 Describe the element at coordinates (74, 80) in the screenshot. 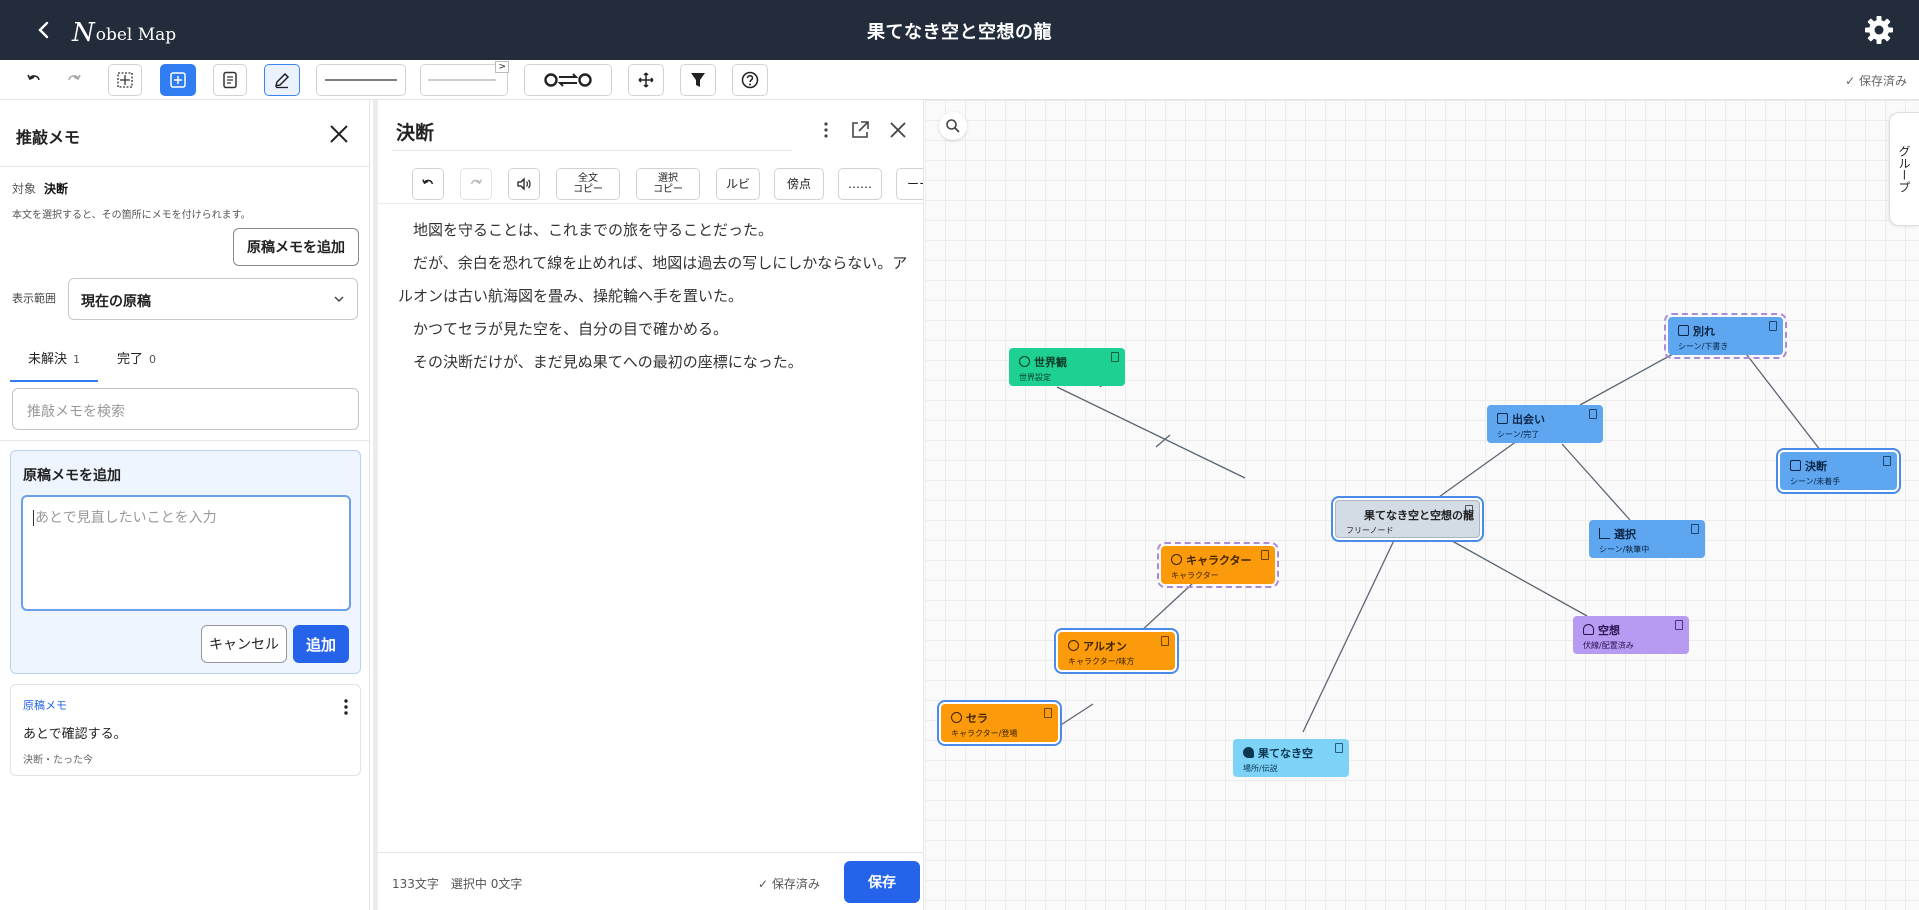

I see `redo-button` at that location.